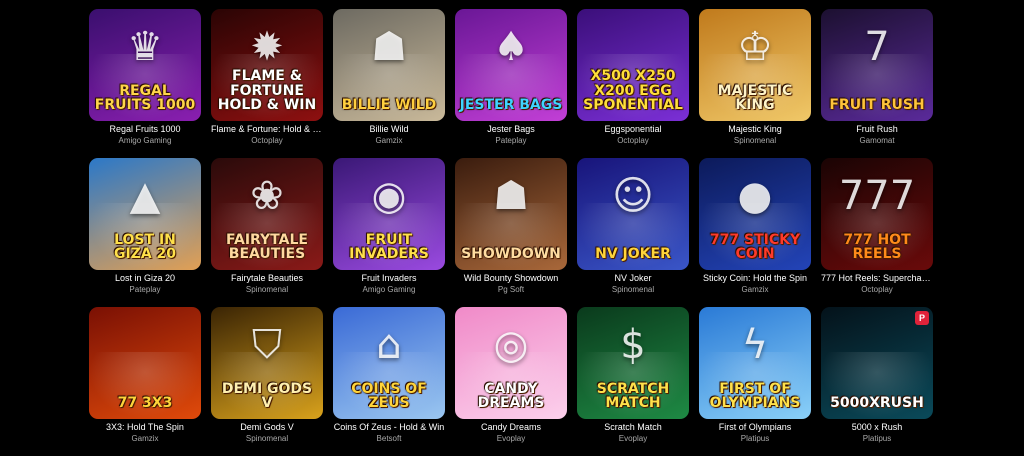 Image resolution: width=1024 pixels, height=456 pixels. Describe the element at coordinates (145, 427) in the screenshot. I see `game-title: 3X3: Hold The Spin` at that location.